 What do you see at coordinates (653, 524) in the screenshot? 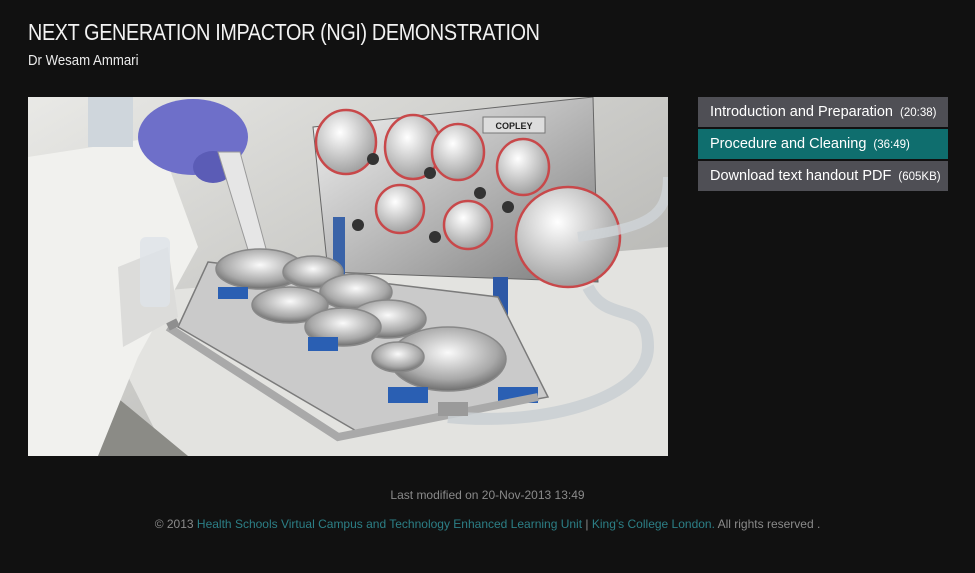
I see `kcl-link: King's College London.` at bounding box center [653, 524].